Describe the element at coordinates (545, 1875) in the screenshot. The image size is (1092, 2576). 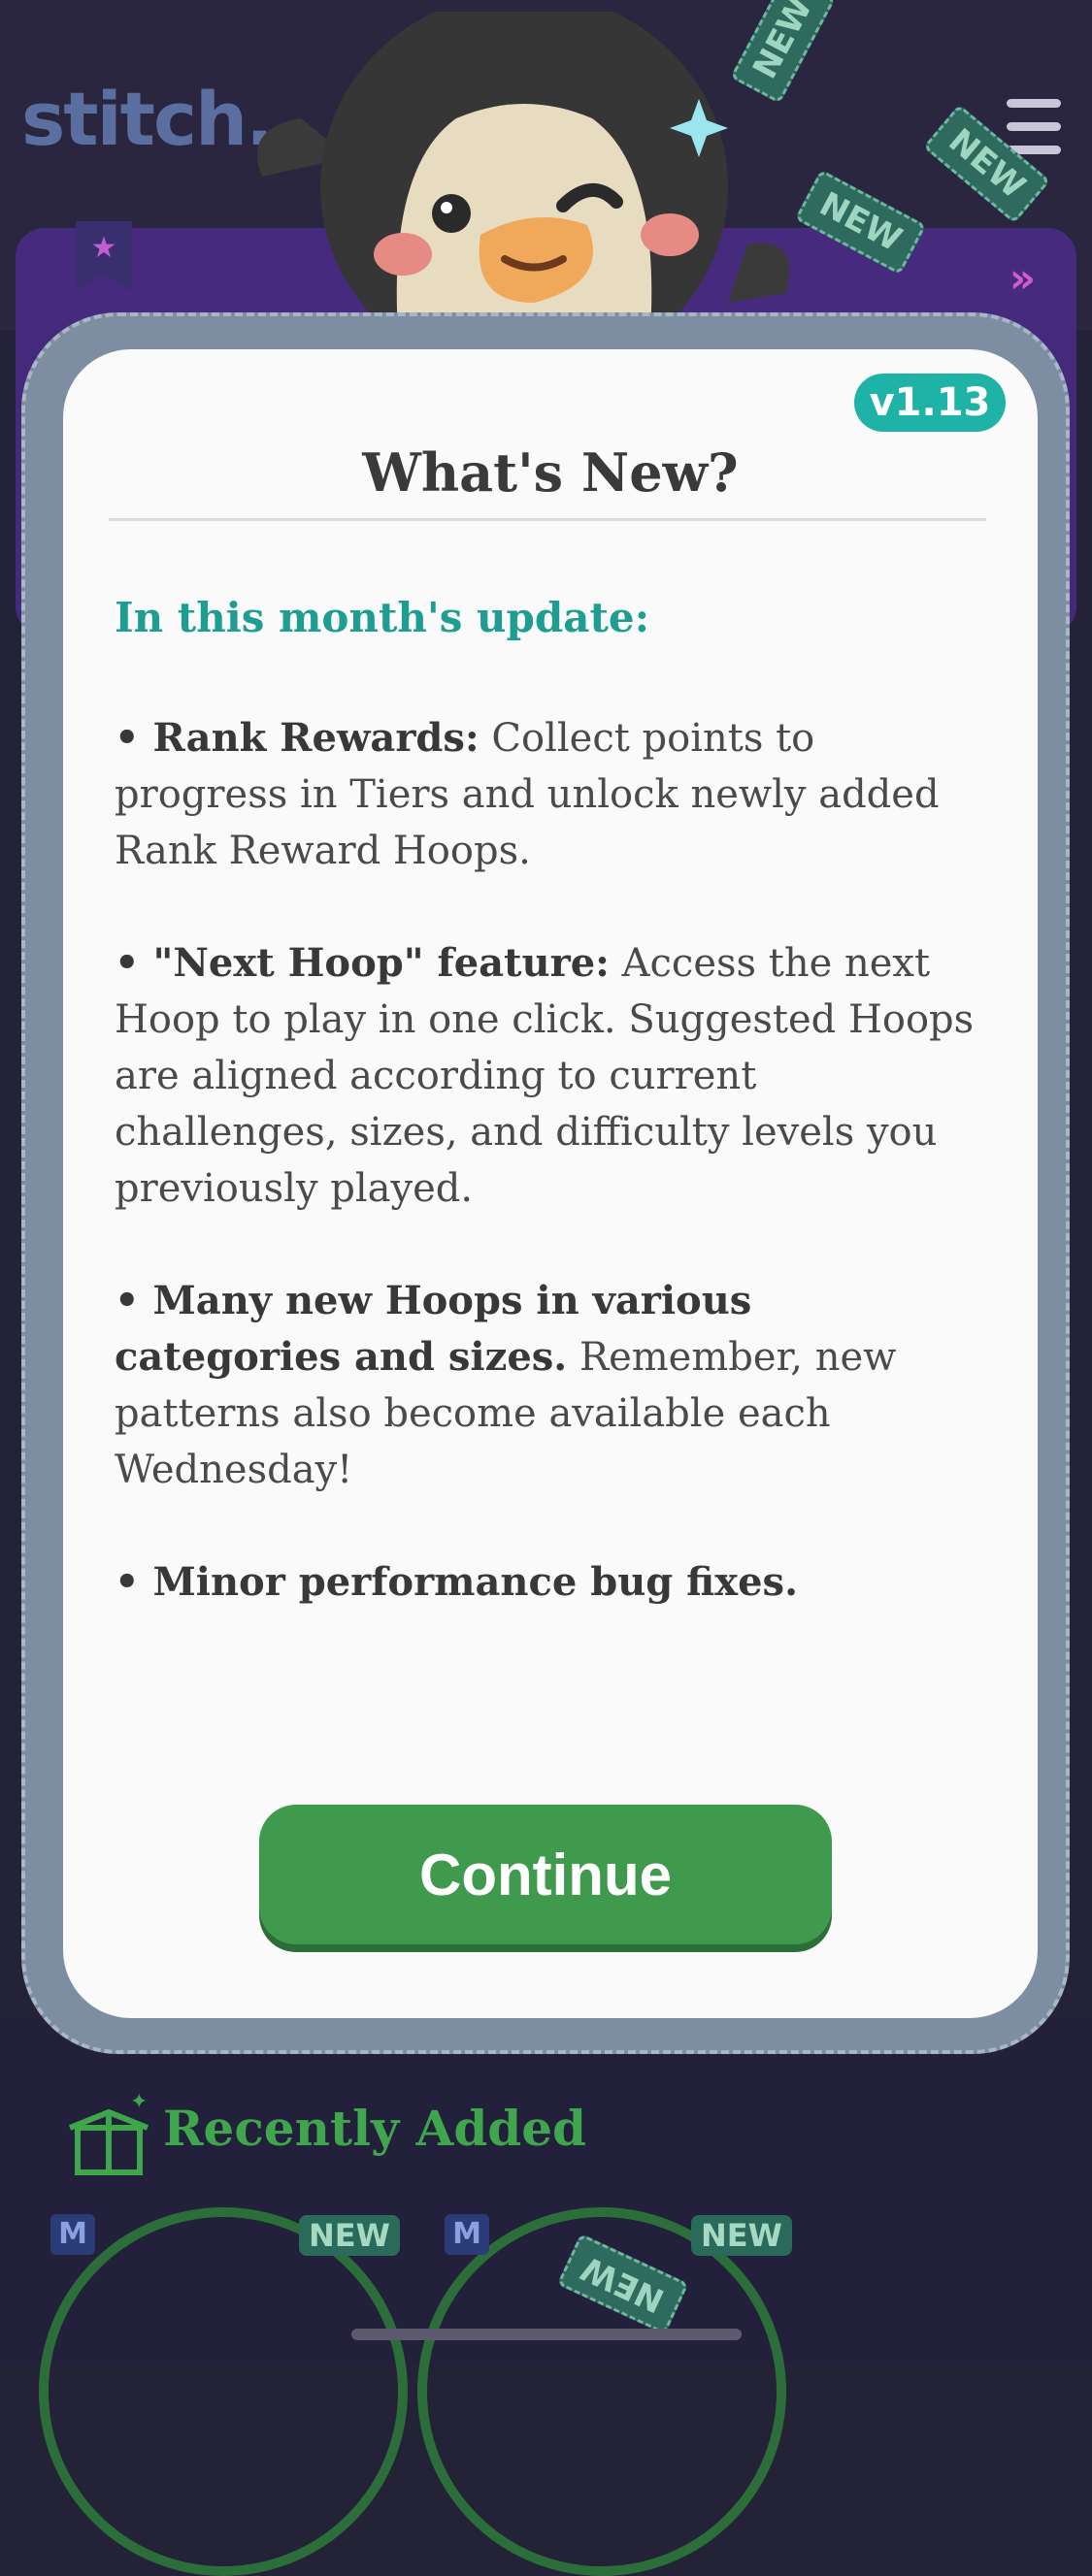
I see `continue-button: Continue` at that location.